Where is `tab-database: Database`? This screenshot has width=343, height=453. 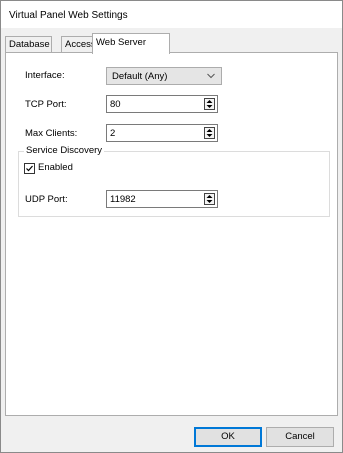 tab-database: Database is located at coordinates (28, 44).